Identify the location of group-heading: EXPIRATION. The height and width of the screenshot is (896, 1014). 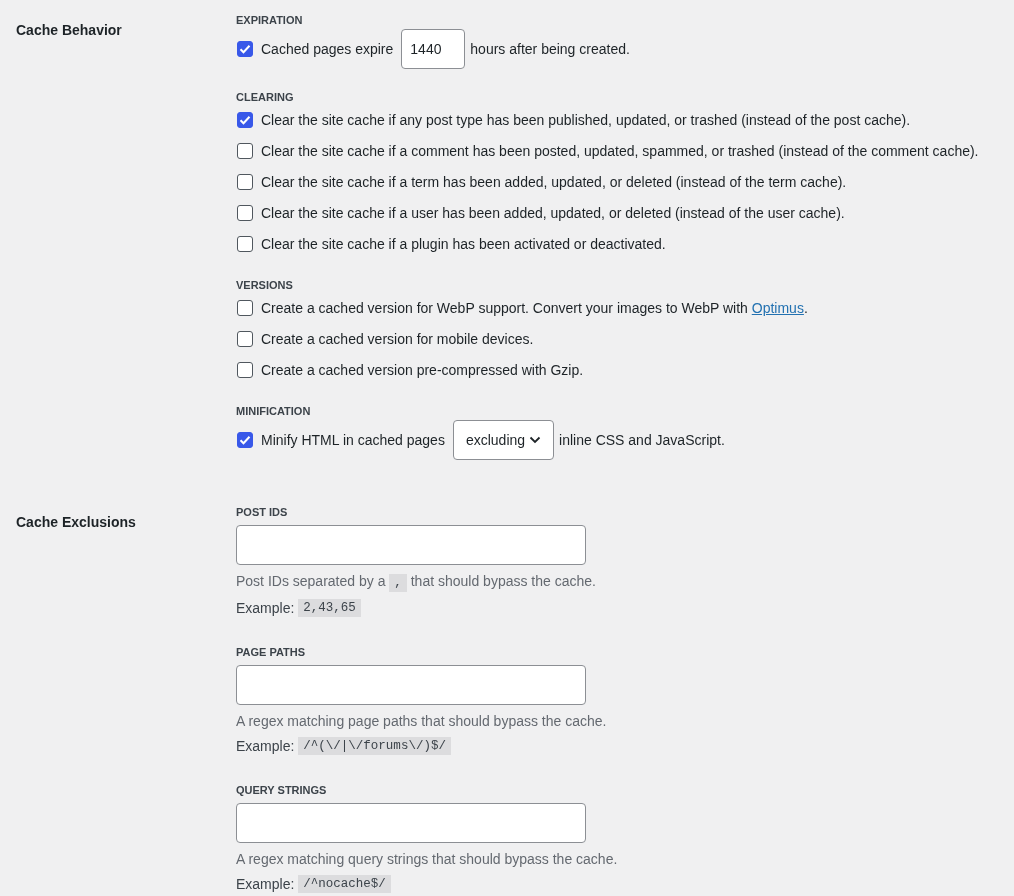
(269, 20).